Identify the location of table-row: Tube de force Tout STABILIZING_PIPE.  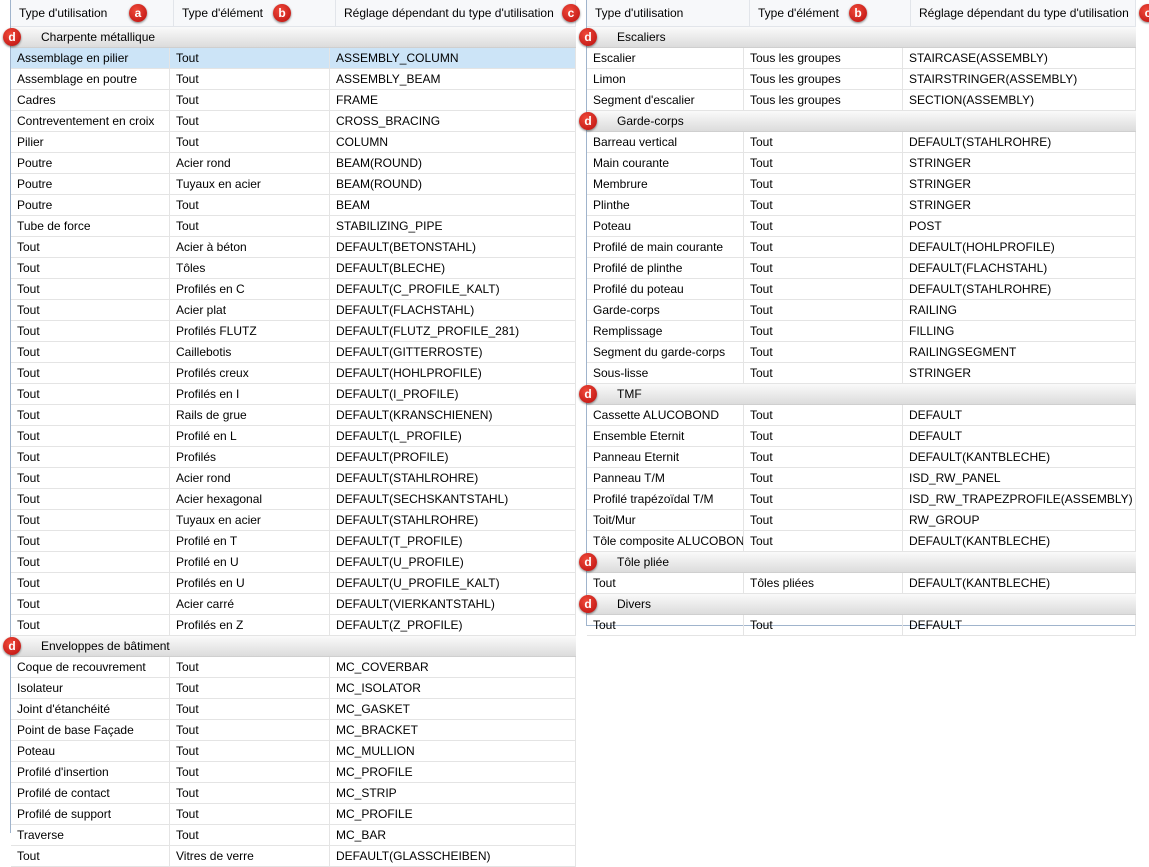
(293, 226).